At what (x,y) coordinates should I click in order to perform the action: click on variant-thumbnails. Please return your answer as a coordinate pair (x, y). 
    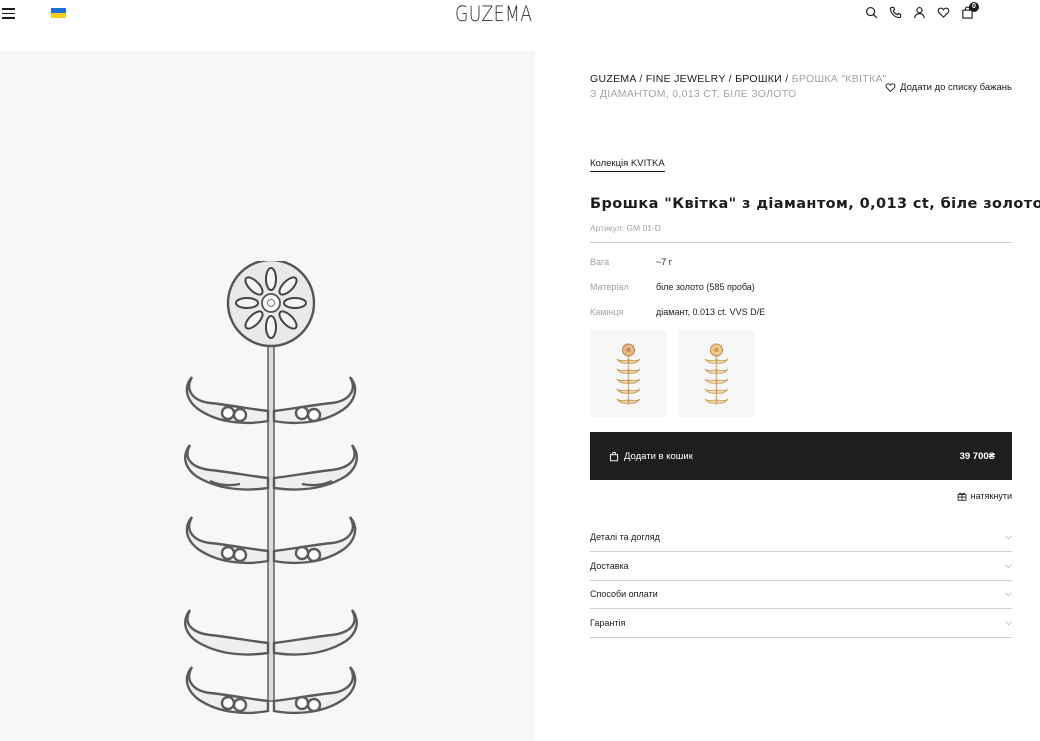
    Looking at the image, I should click on (672, 373).